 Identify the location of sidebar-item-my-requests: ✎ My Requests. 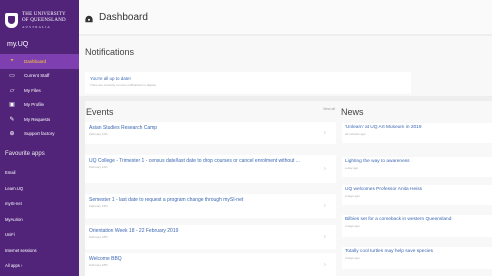
(39, 119).